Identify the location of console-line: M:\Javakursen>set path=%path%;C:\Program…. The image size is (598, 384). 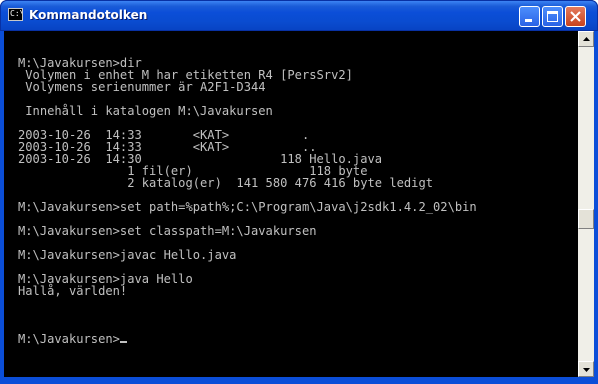
(247, 207).